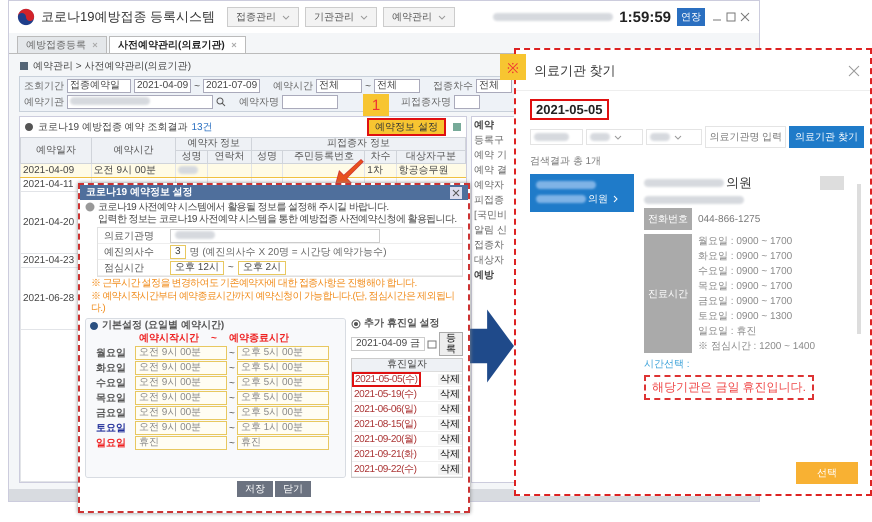  What do you see at coordinates (277, 220) in the screenshot?
I see `info-text: 입력한 정보는 코로나19 사전예약 시스템을 통한 예방접종 사전예약신청에 활용됩니다.` at bounding box center [277, 220].